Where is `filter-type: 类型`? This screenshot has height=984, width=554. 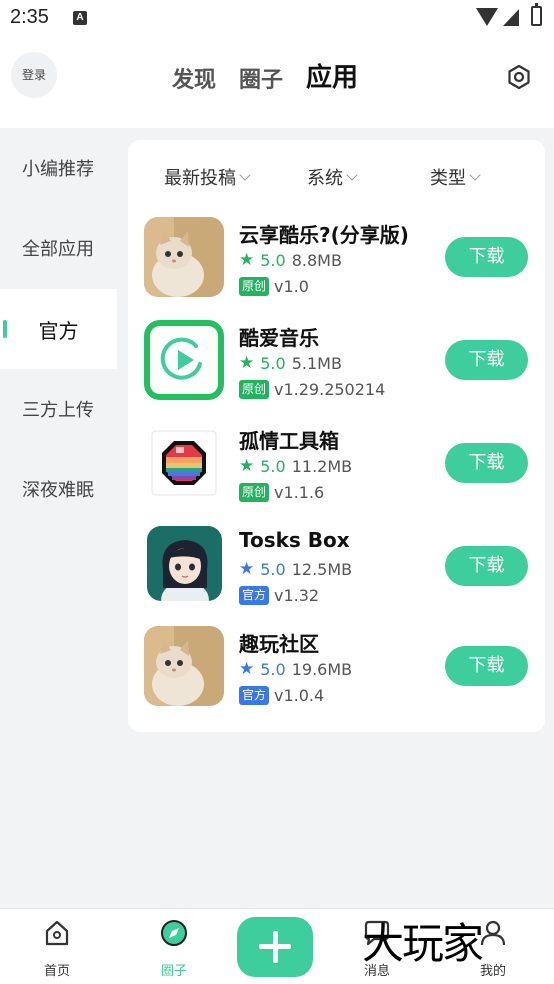
filter-type: 类型 is located at coordinates (455, 177).